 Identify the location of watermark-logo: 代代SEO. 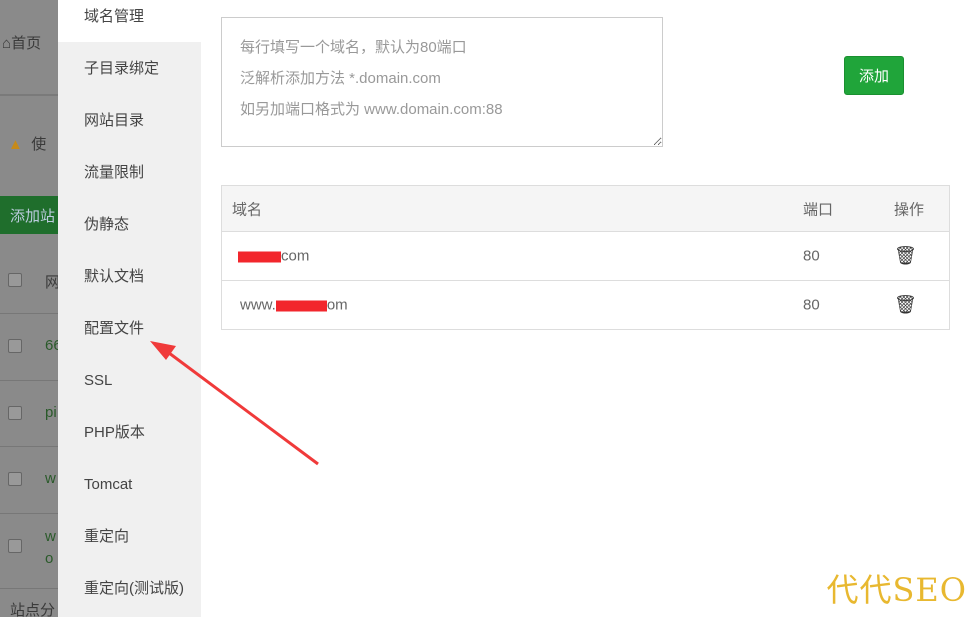
(896, 590).